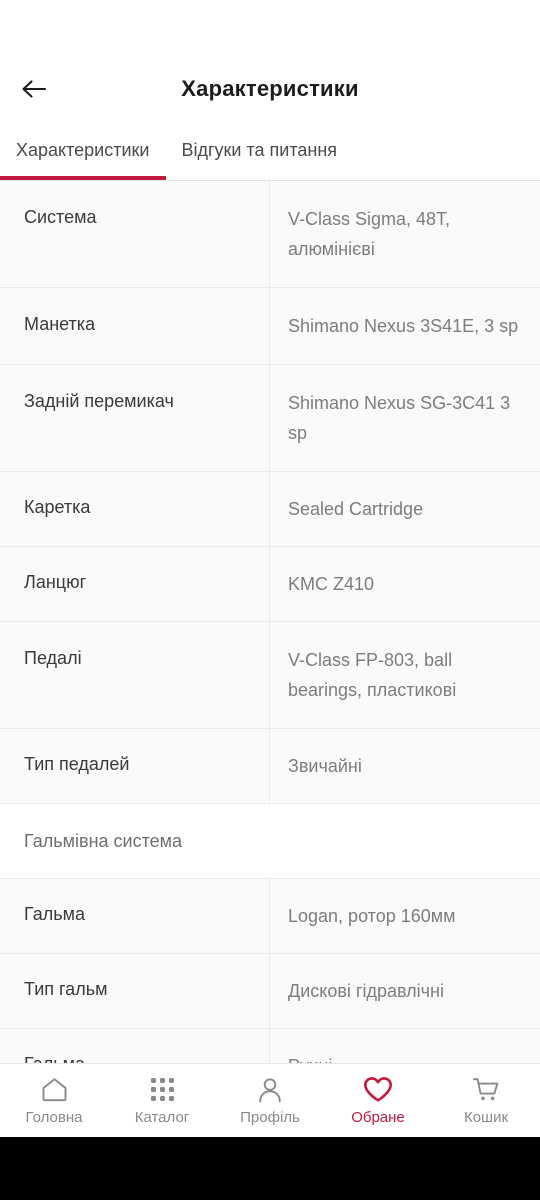 This screenshot has width=540, height=1200. What do you see at coordinates (378, 1090) in the screenshot?
I see `heart-icon` at bounding box center [378, 1090].